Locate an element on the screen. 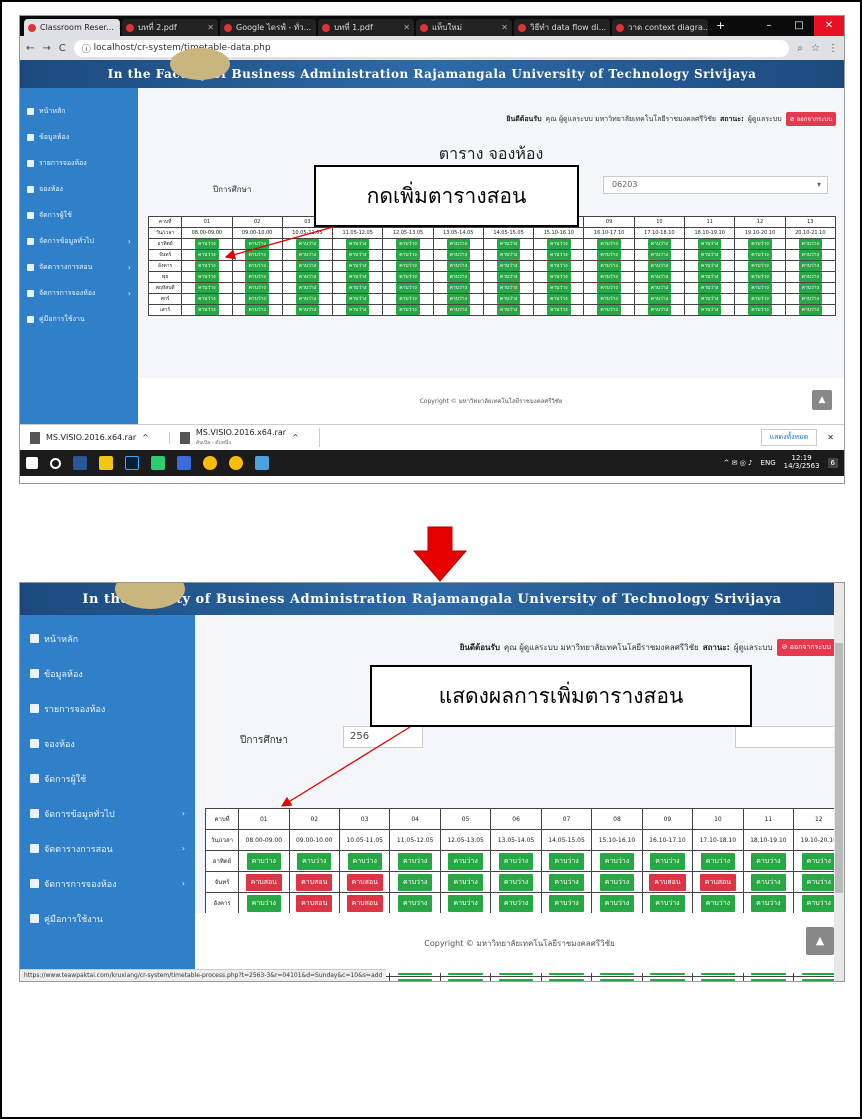 This screenshot has height=1119, width=862. new-tab-button: + is located at coordinates (720, 26).